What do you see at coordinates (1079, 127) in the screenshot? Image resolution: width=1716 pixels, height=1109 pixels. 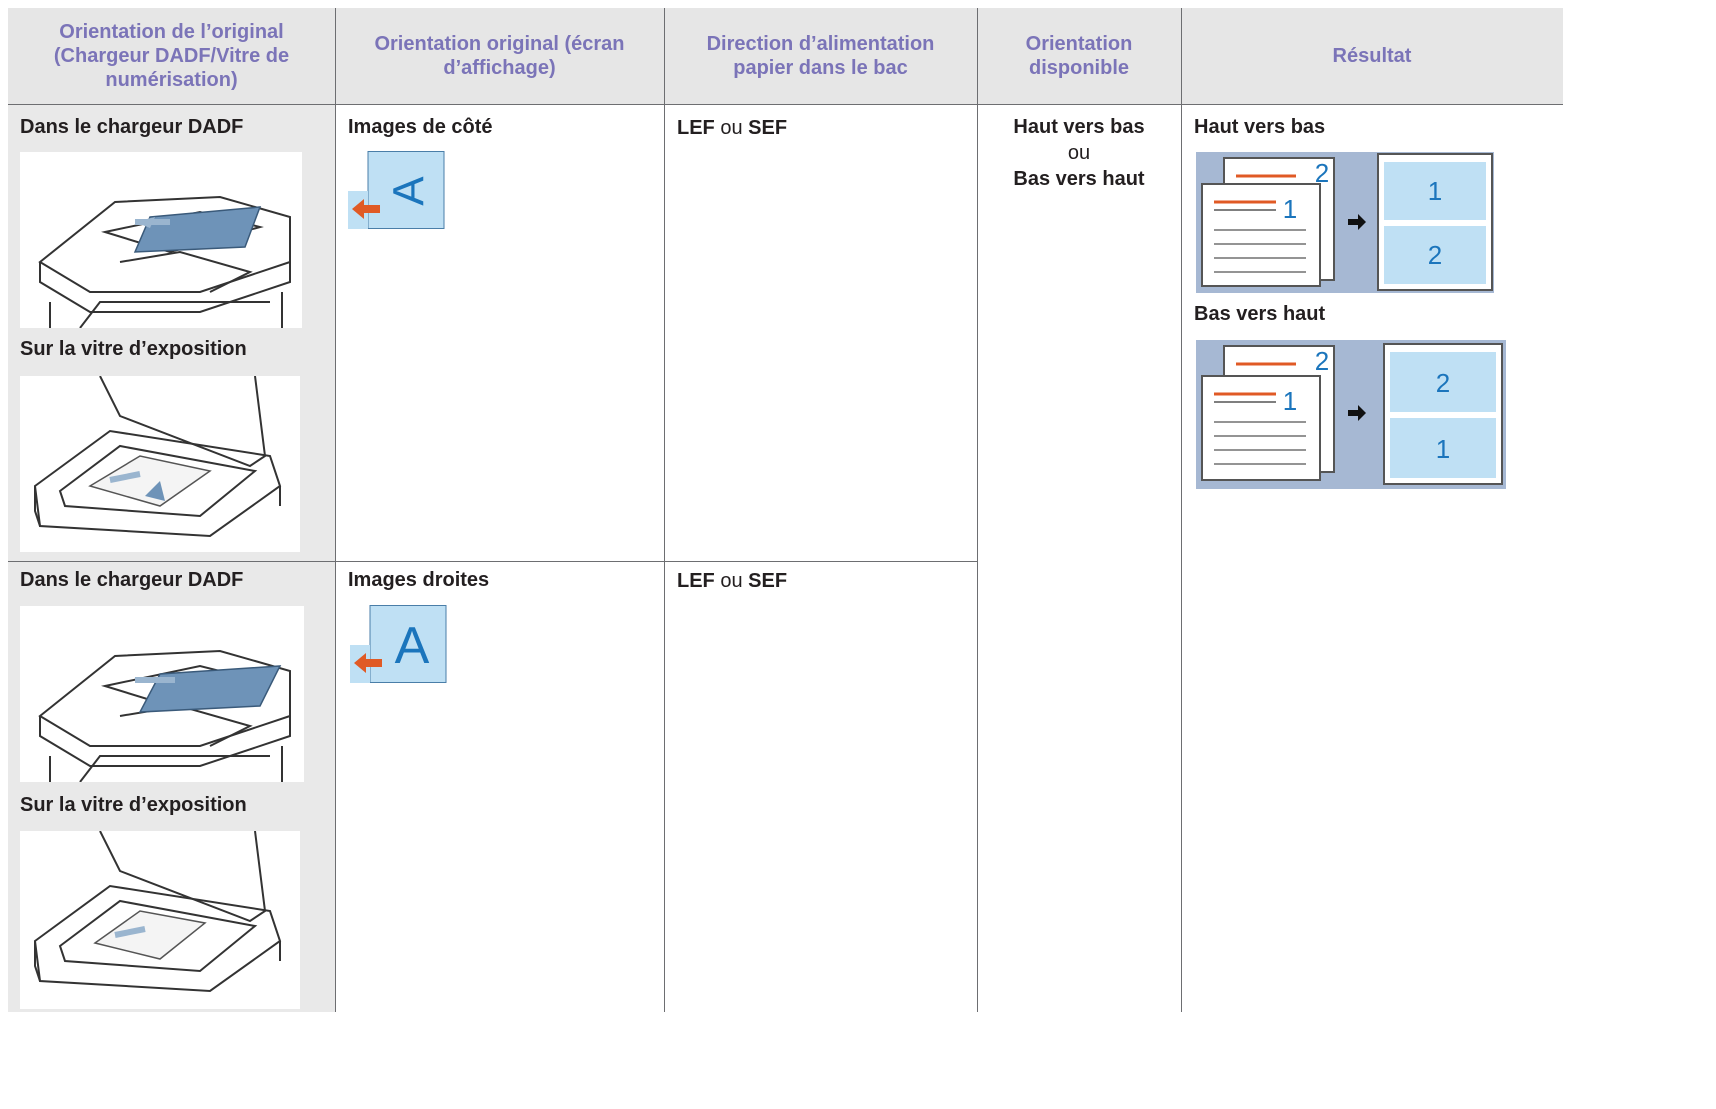 I see `available-top-to-bottom: Haut vers bas` at bounding box center [1079, 127].